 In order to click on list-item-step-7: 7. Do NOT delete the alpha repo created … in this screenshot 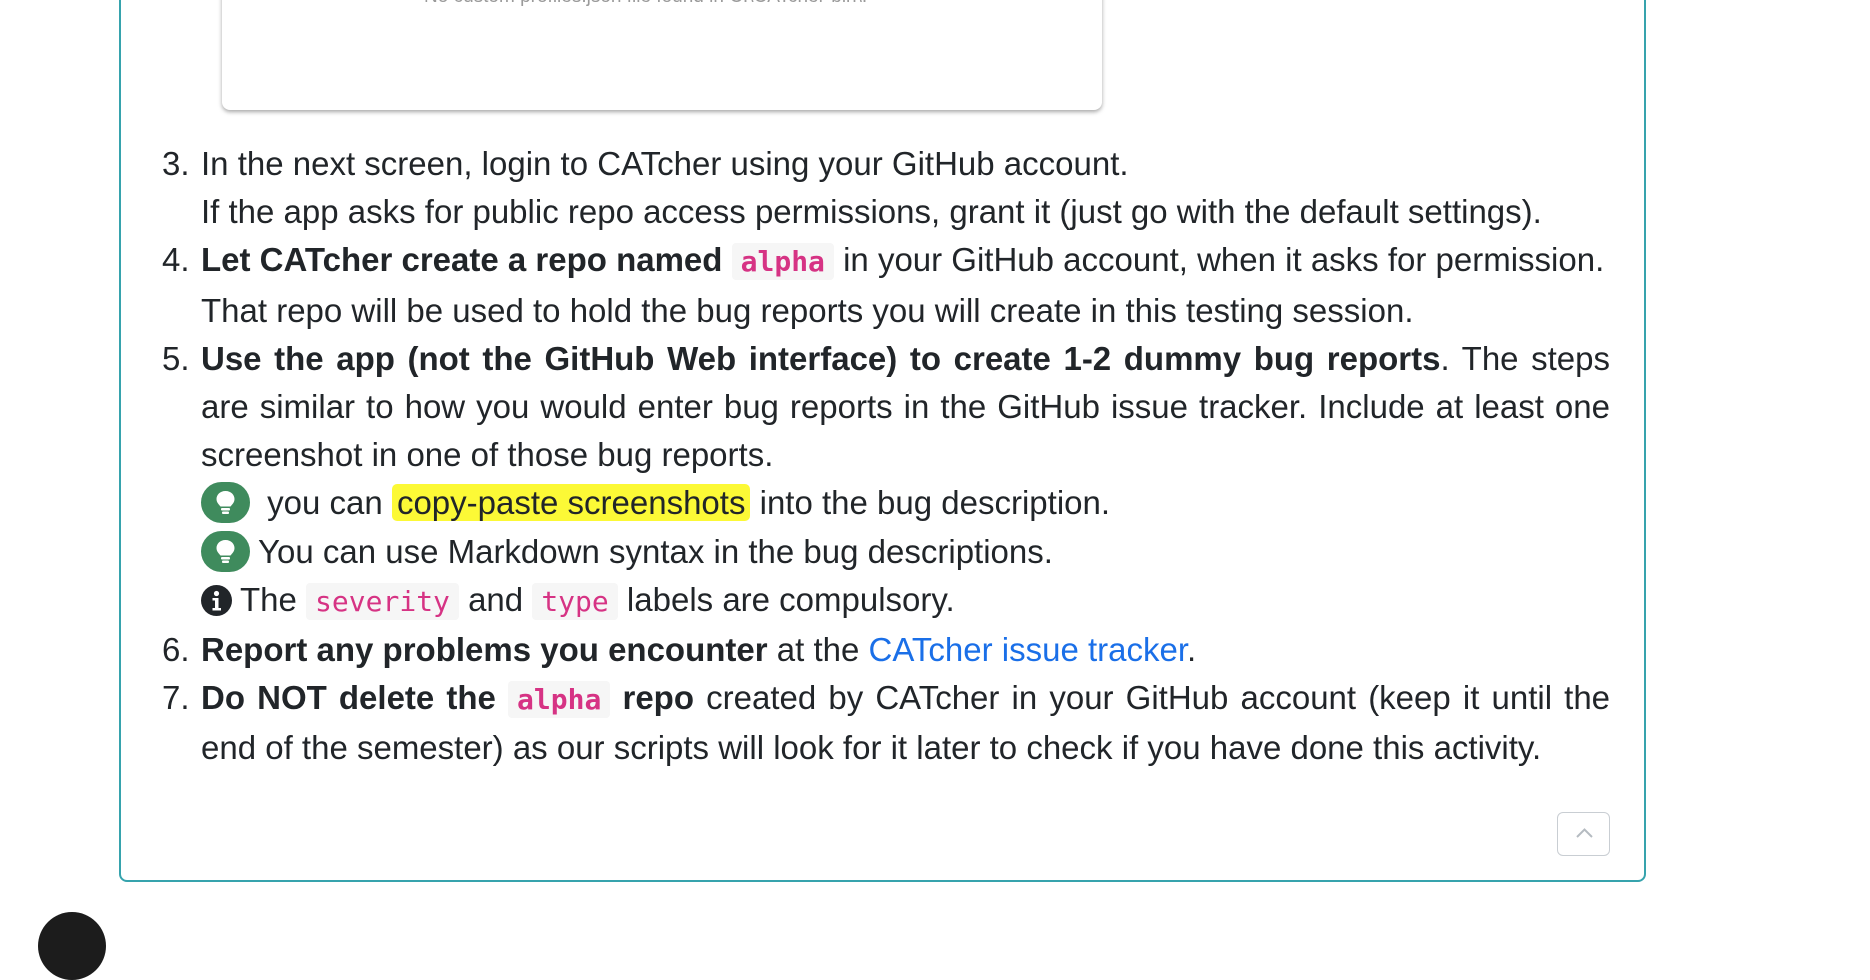, I will do `click(884, 723)`.